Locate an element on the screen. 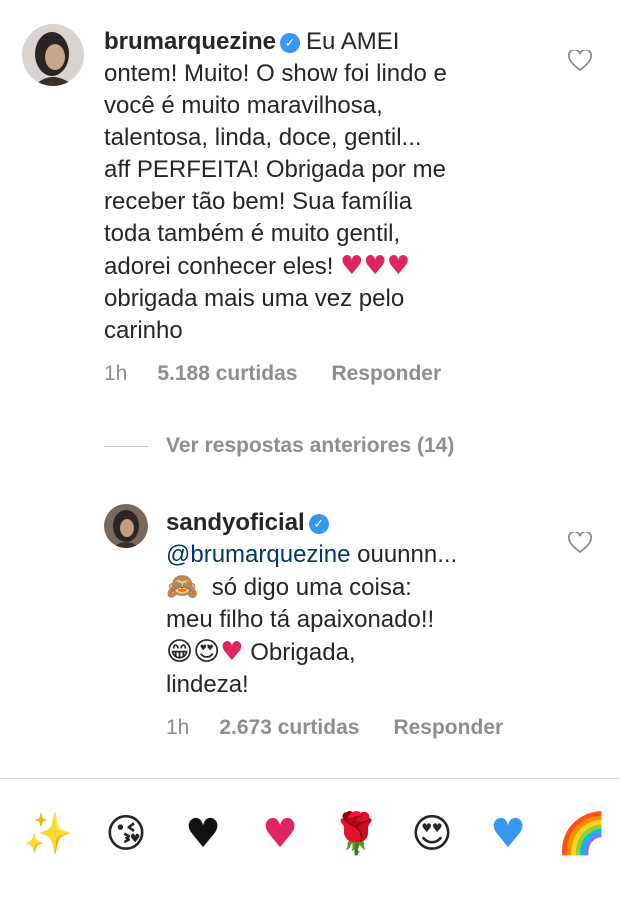 Image resolution: width=620 pixels, height=903 pixels. username: sandyoficial is located at coordinates (235, 522).